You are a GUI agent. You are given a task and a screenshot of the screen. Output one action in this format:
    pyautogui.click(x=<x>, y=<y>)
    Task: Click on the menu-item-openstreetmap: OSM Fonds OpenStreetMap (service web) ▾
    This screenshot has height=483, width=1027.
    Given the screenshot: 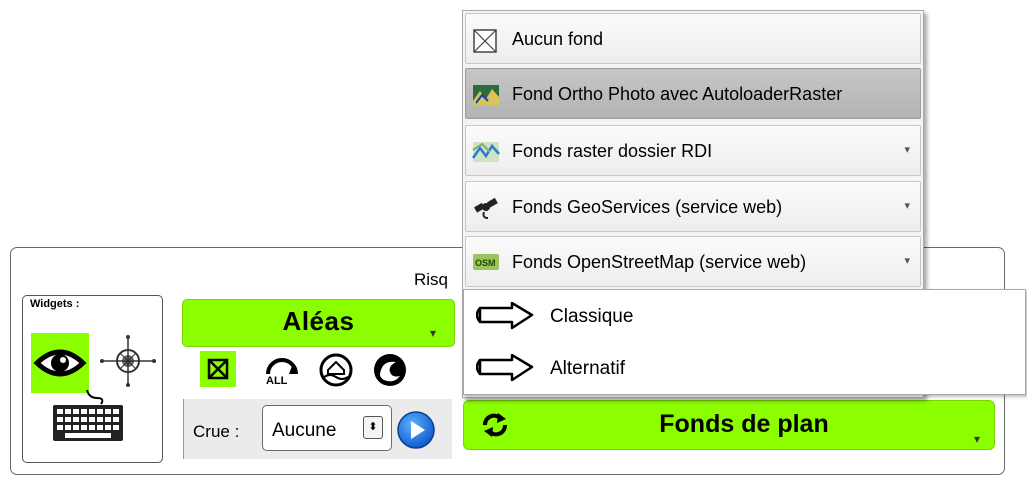 What is the action you would take?
    pyautogui.click(x=693, y=261)
    